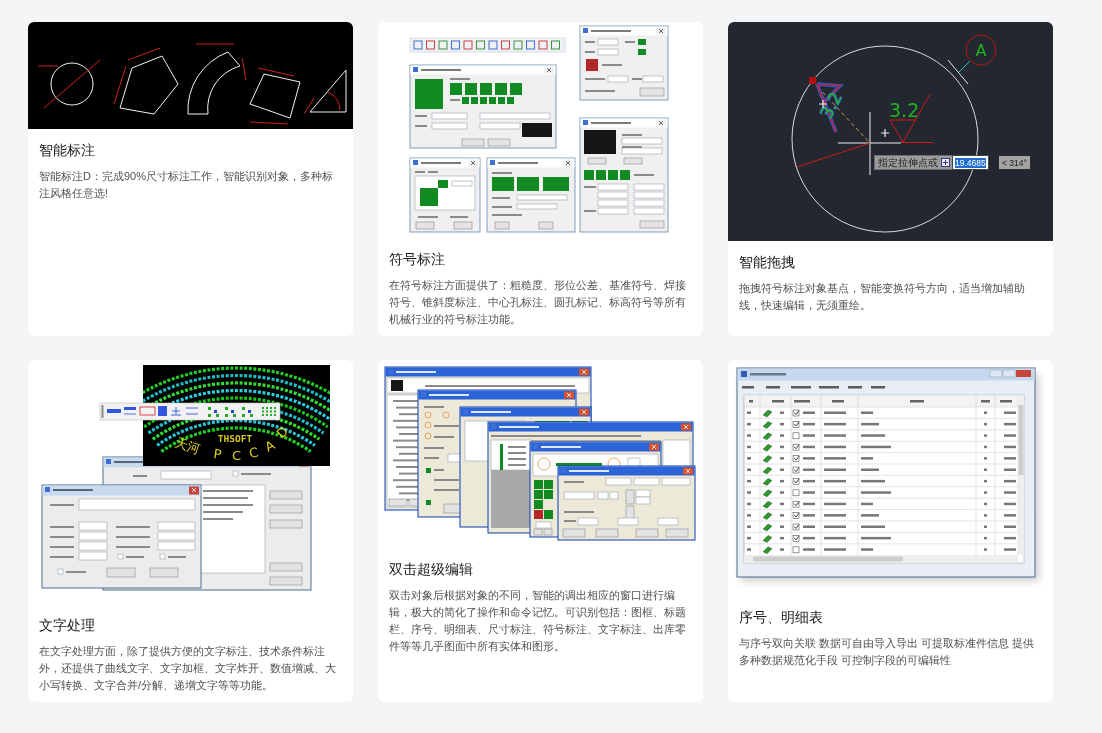  What do you see at coordinates (417, 259) in the screenshot?
I see `feature-title: 符号标注` at bounding box center [417, 259].